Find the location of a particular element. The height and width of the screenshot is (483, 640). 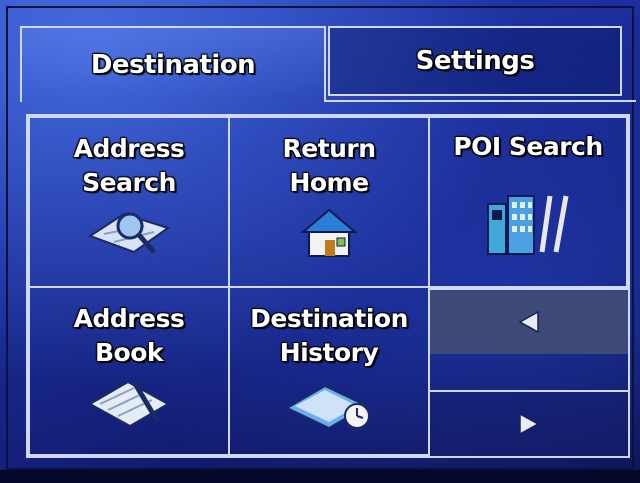

destination-history-label: Destination History is located at coordinates (329, 335).